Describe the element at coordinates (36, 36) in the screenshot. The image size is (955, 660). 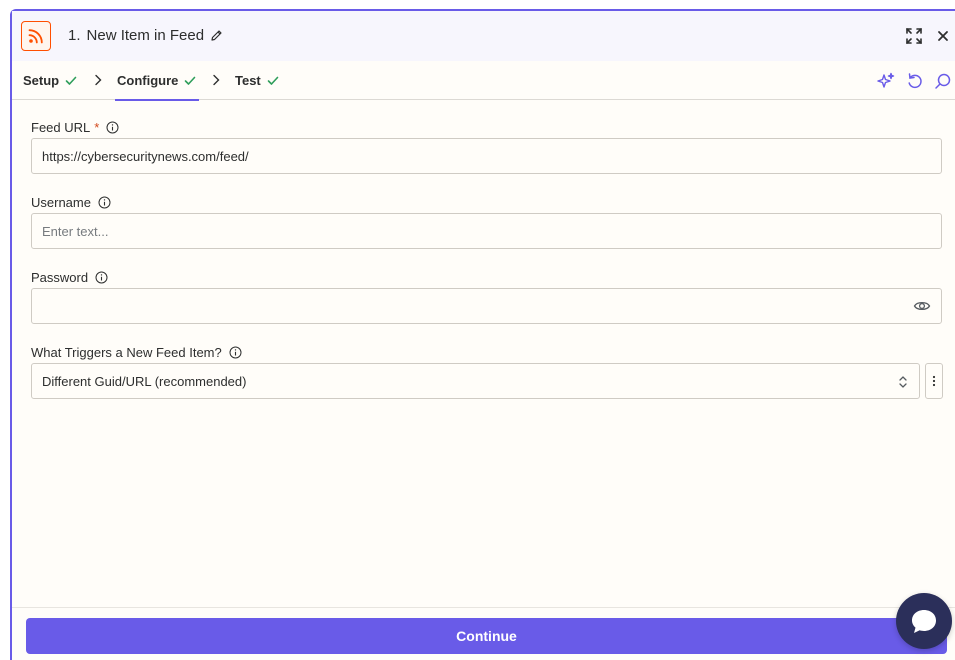
I see `rss-icon` at that location.